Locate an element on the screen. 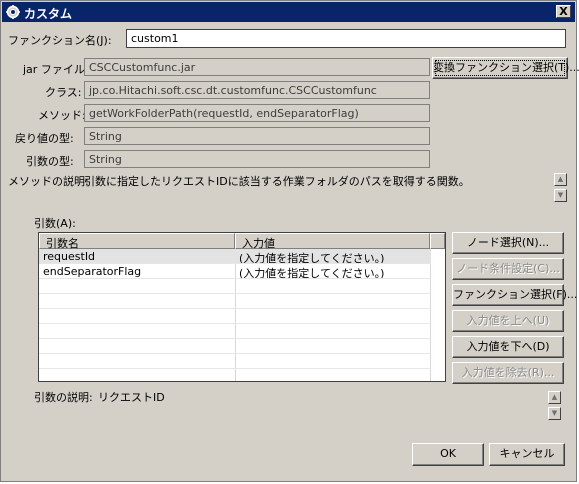 The width and height of the screenshot is (579, 484). close-button: X is located at coordinates (563, 11).